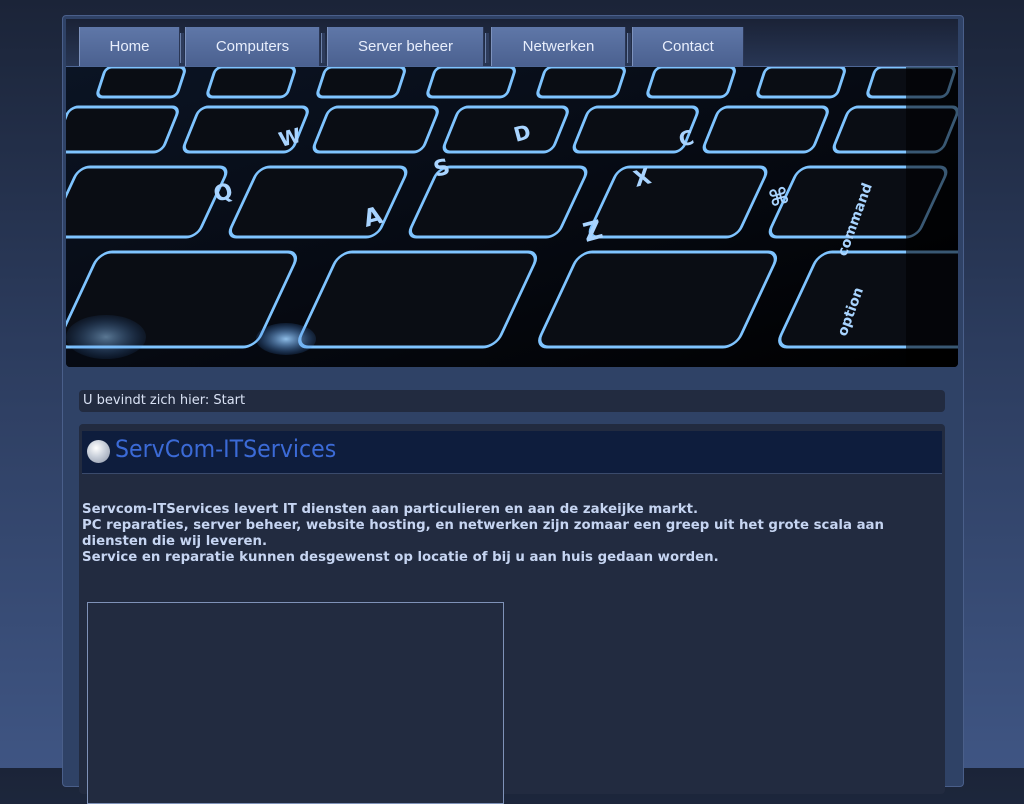 The height and width of the screenshot is (804, 1024). Describe the element at coordinates (252, 46) in the screenshot. I see `nav-item-computers: Computers` at that location.